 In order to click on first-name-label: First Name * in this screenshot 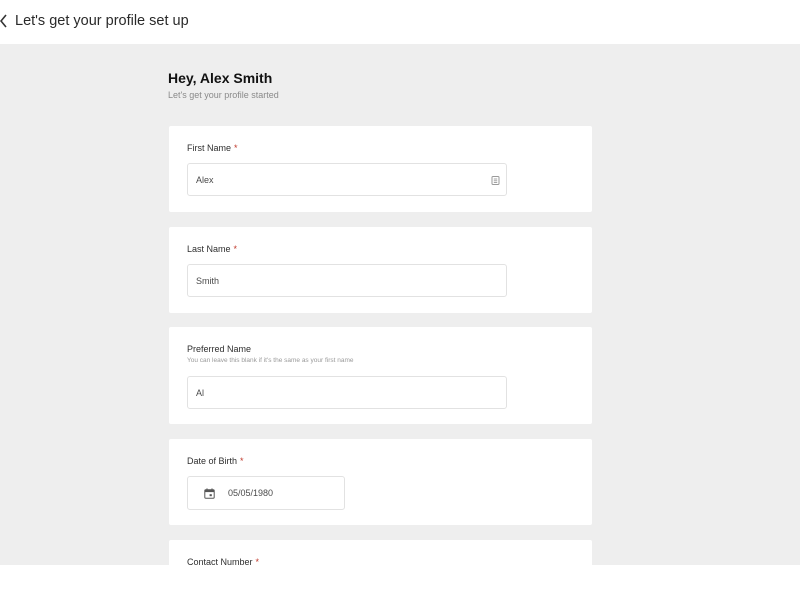, I will do `click(212, 148)`.